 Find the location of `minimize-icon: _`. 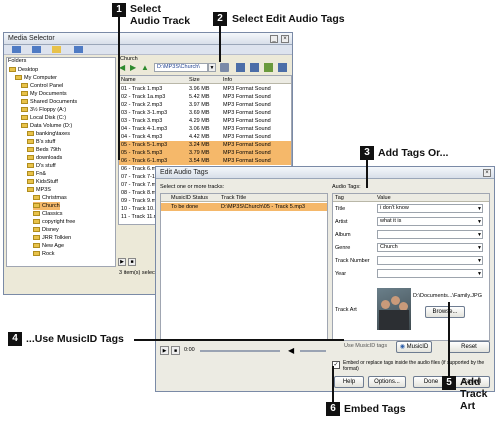

minimize-icon: _ is located at coordinates (274, 39).